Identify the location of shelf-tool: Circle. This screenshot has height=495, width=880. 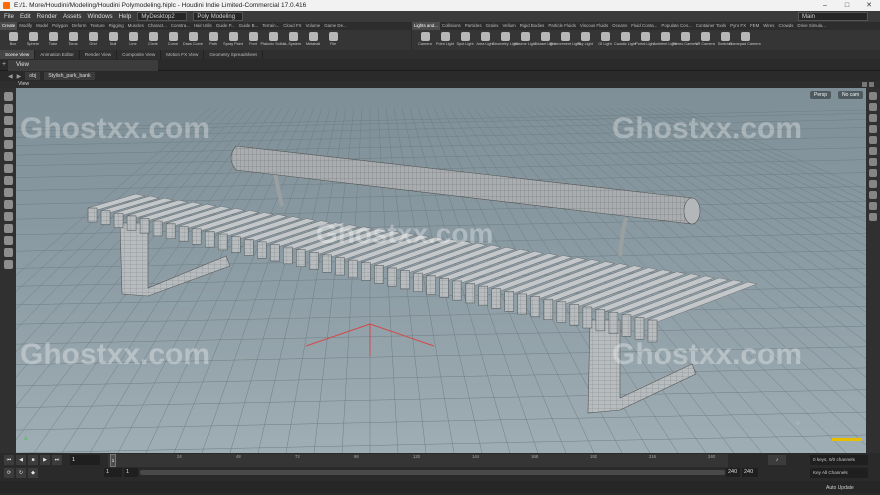
(153, 38).